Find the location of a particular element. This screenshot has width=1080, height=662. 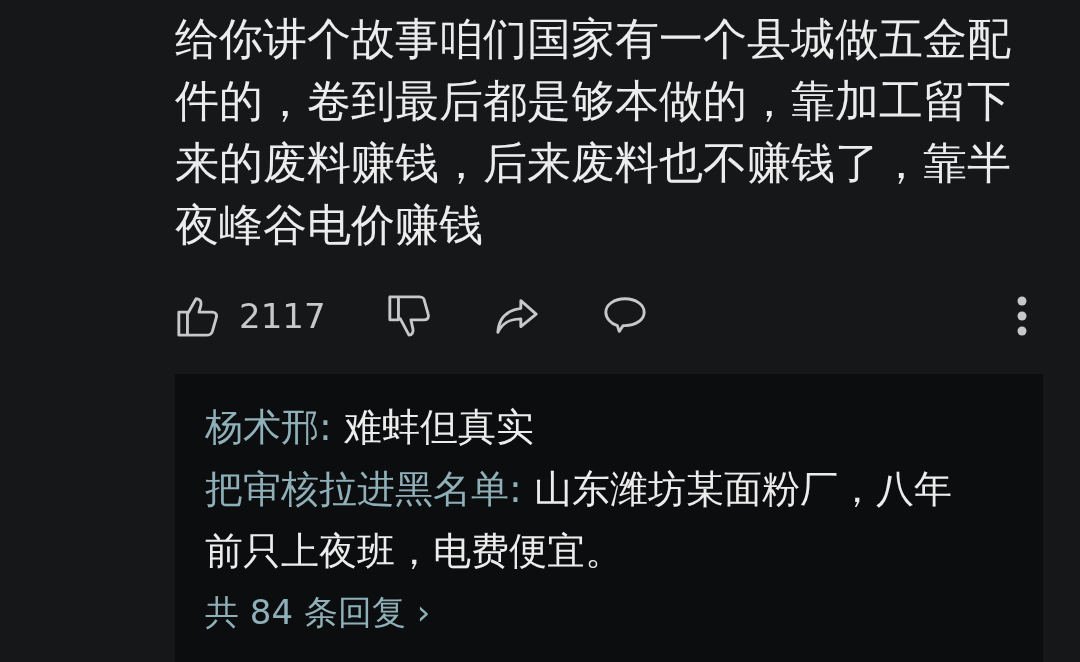

more-icon is located at coordinates (1022, 316).